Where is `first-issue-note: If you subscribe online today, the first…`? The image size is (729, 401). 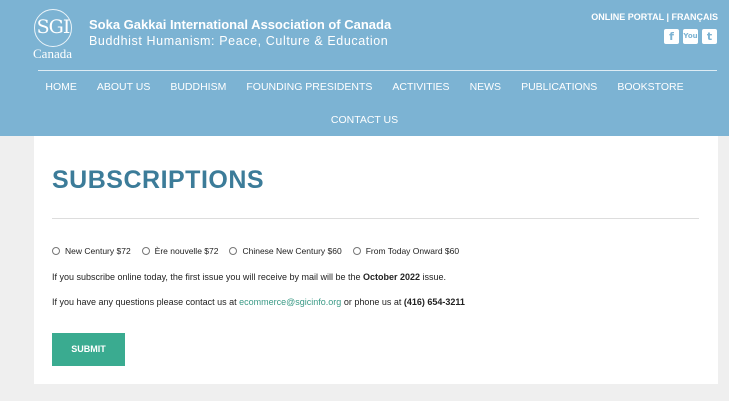 first-issue-note: If you subscribe online today, the first… is located at coordinates (249, 277).